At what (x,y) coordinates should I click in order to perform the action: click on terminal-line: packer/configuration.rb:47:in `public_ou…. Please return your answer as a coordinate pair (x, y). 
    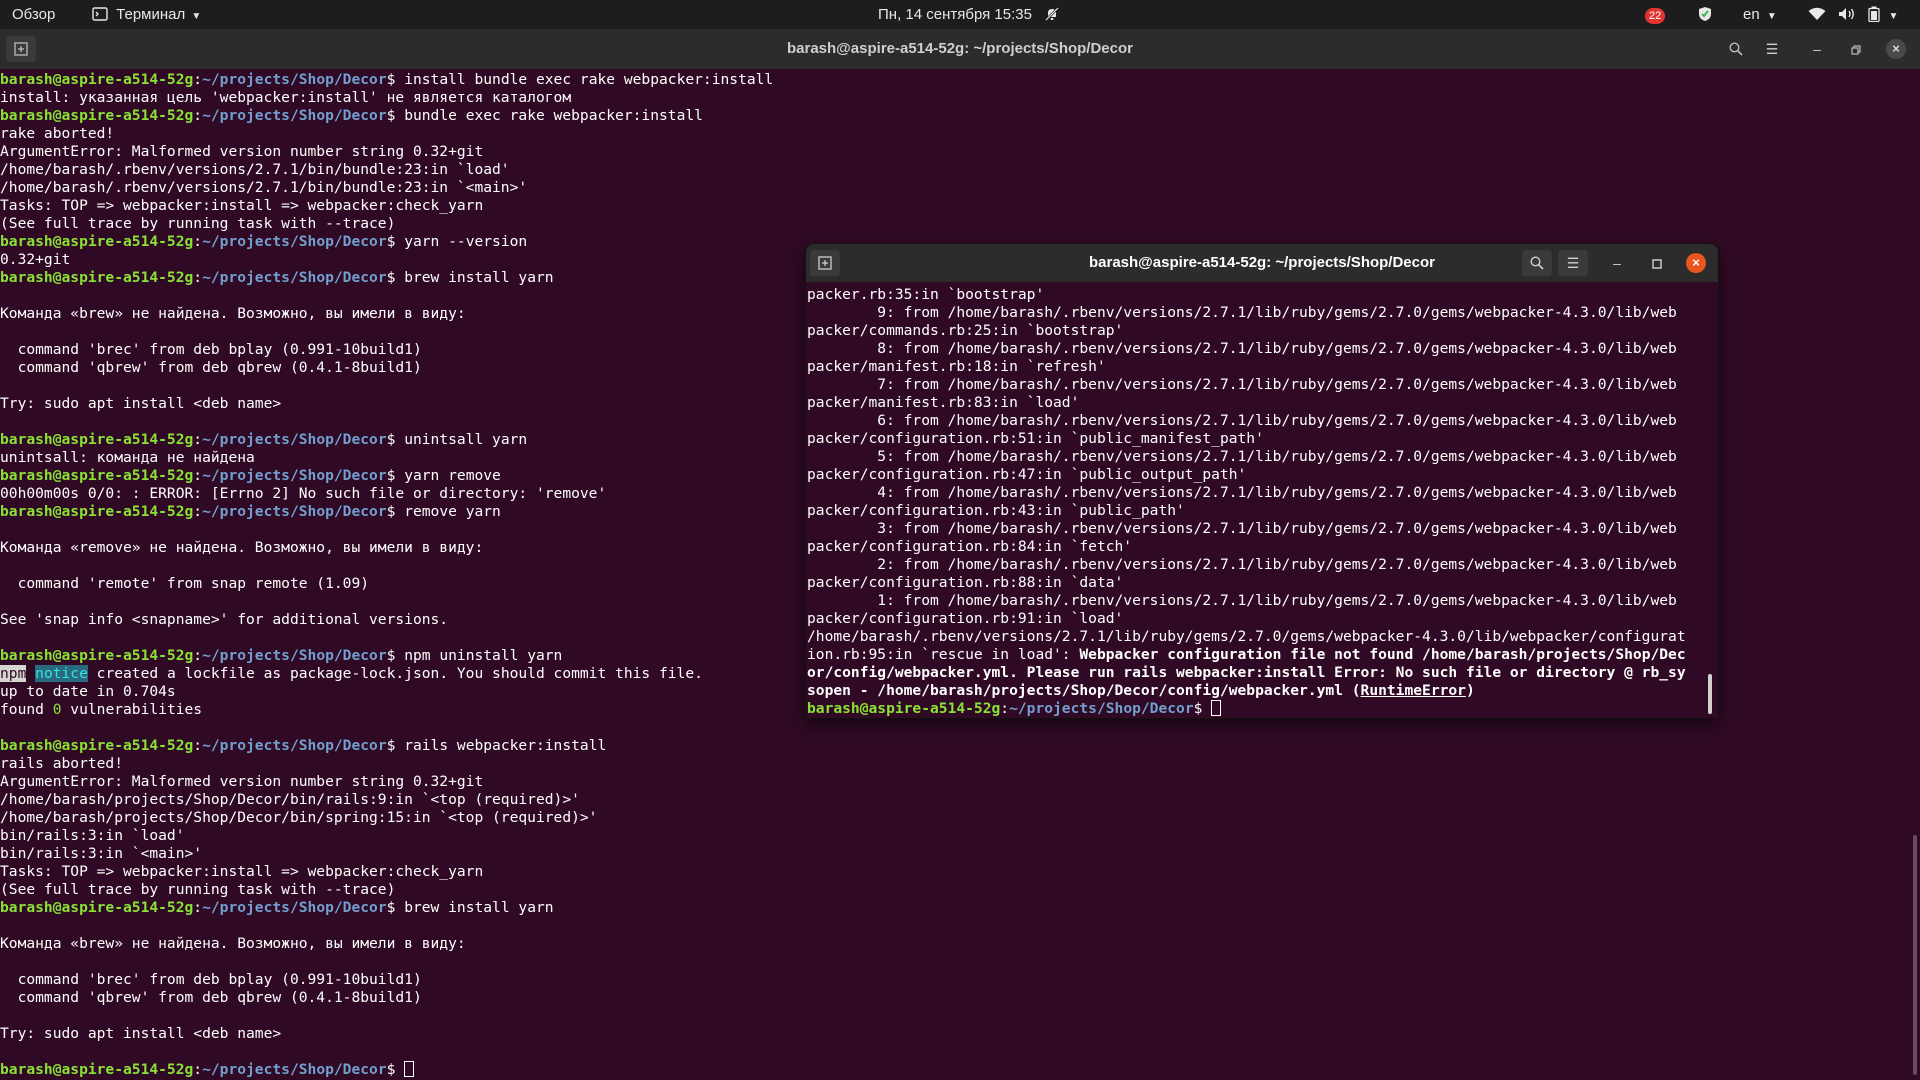
    Looking at the image, I should click on (1260, 475).